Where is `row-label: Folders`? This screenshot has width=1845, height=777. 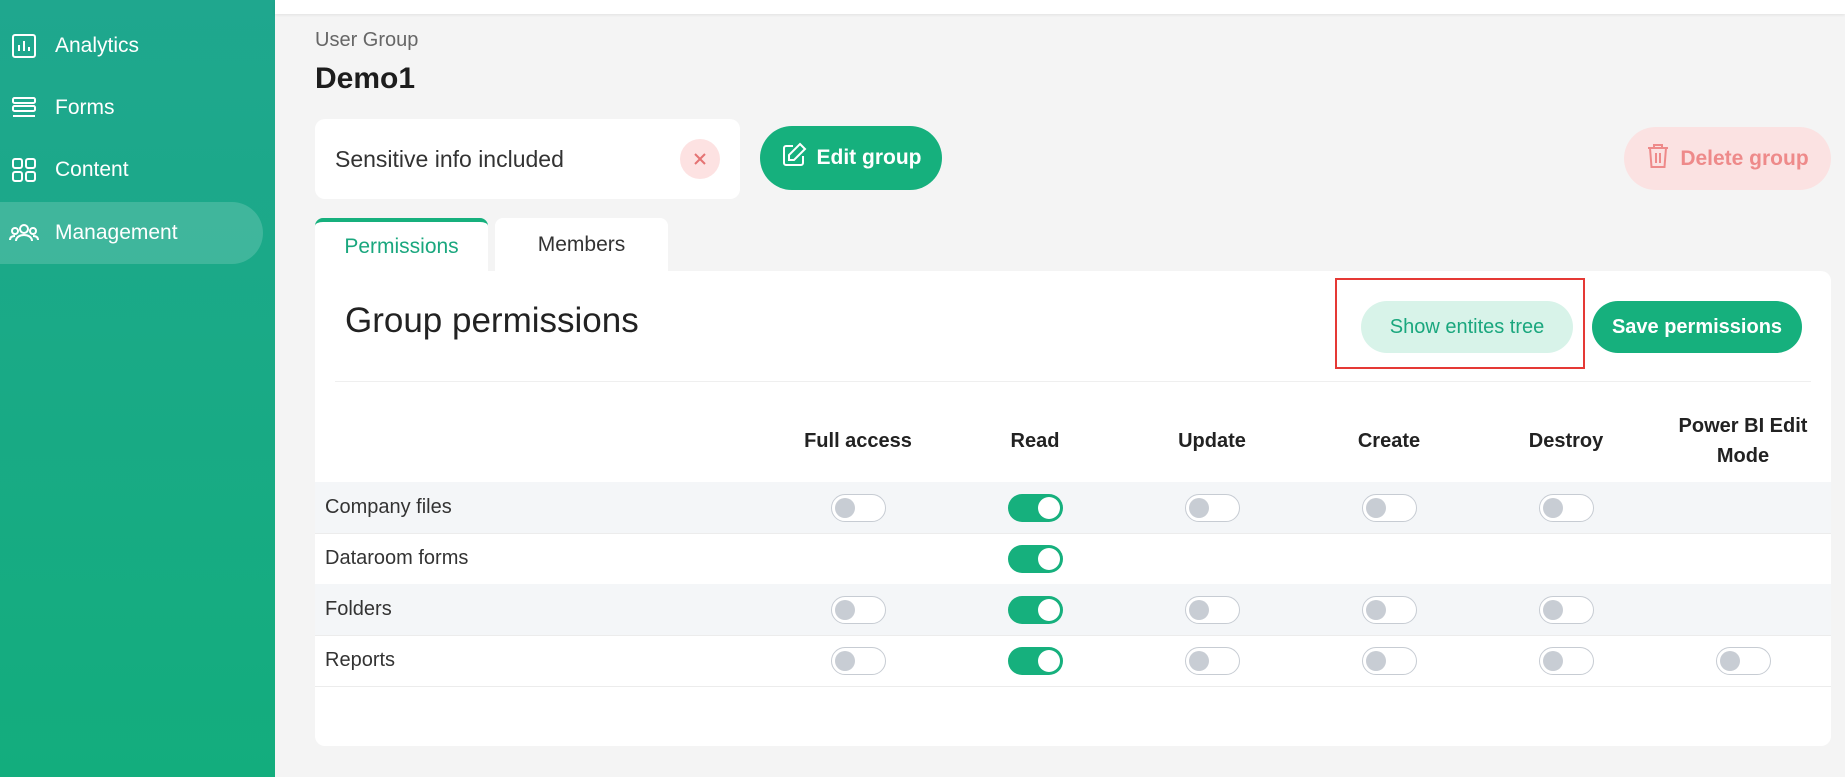
row-label: Folders is located at coordinates (358, 609).